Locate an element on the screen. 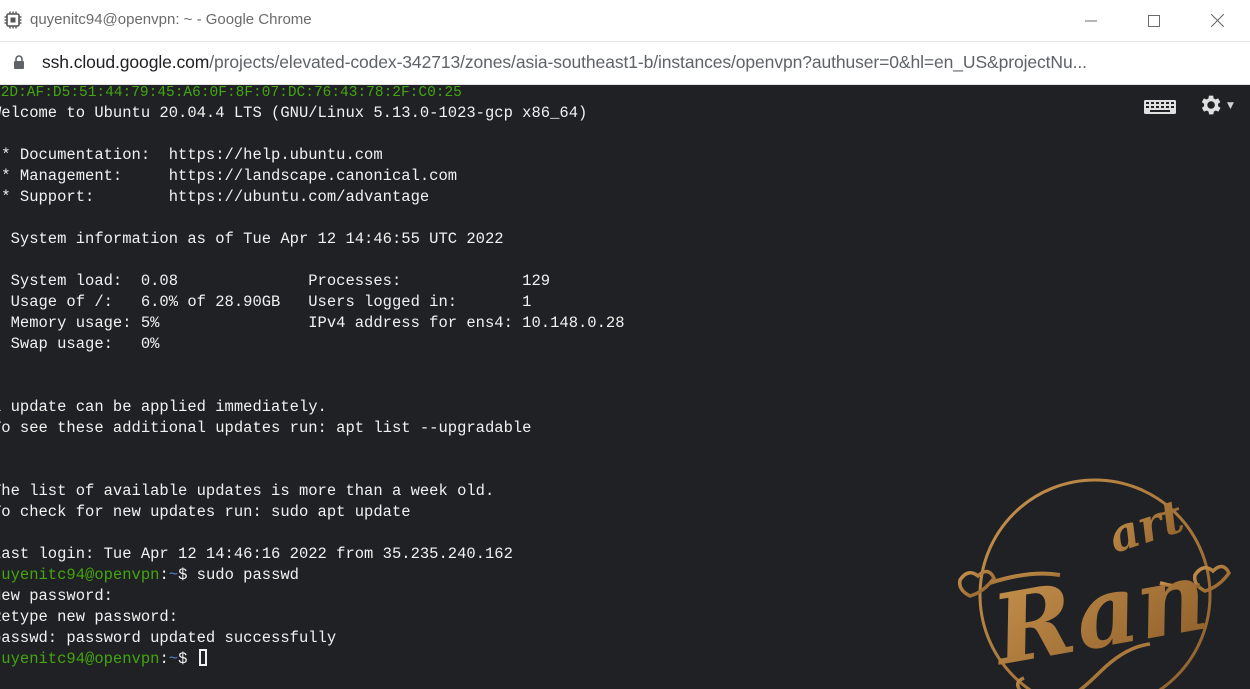  terminal-line: * Support: https://ubuntu.com/advantage is located at coordinates (215, 197).